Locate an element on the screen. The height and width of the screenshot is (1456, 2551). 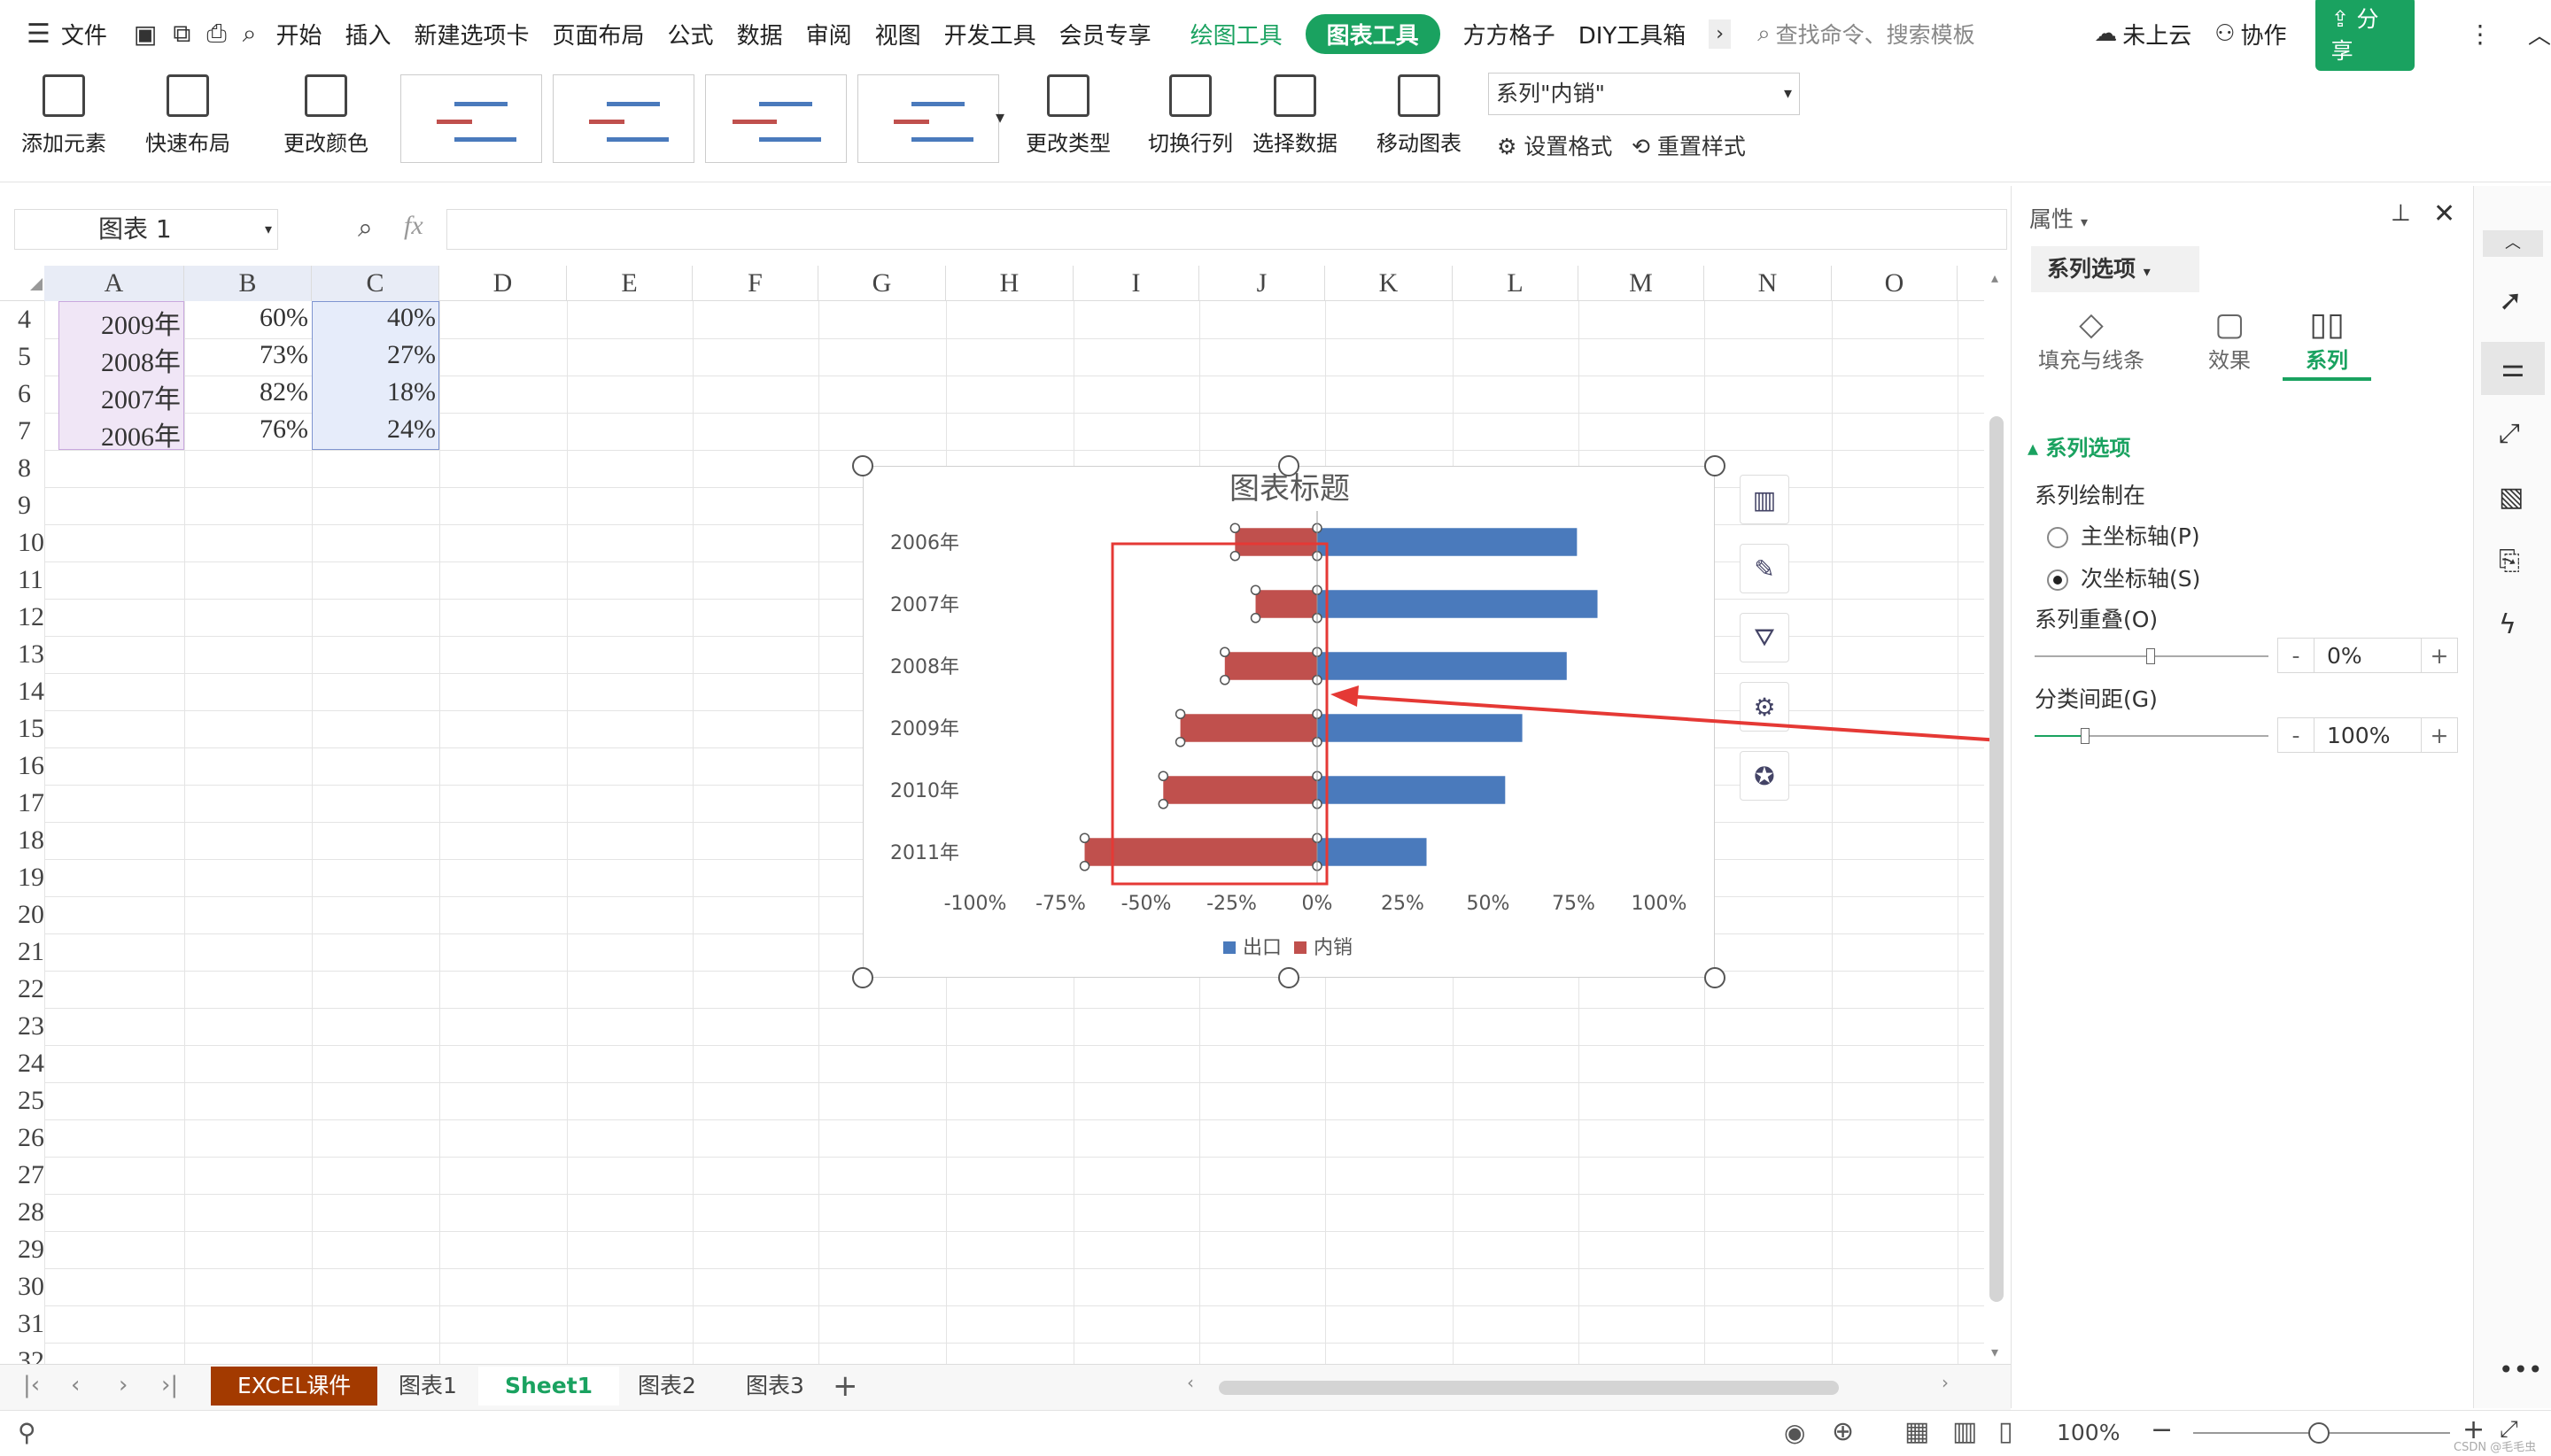
row-header: 13 is located at coordinates (22, 654).